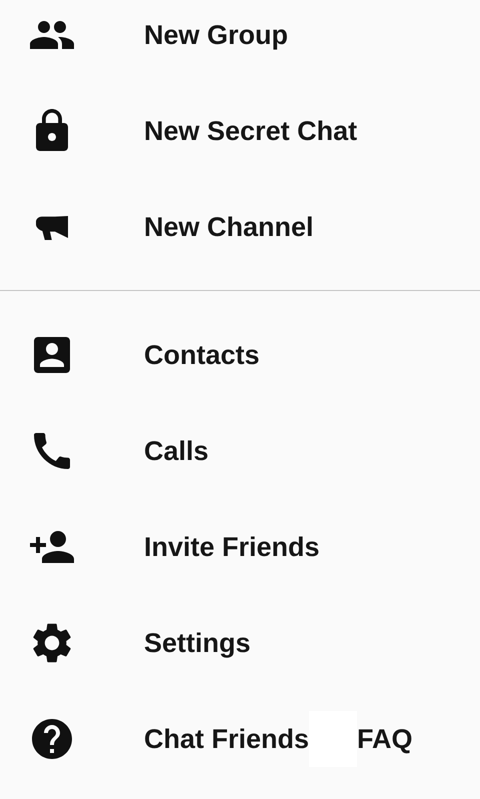 This screenshot has height=799, width=480. I want to click on menu-item: Calls, so click(240, 451).